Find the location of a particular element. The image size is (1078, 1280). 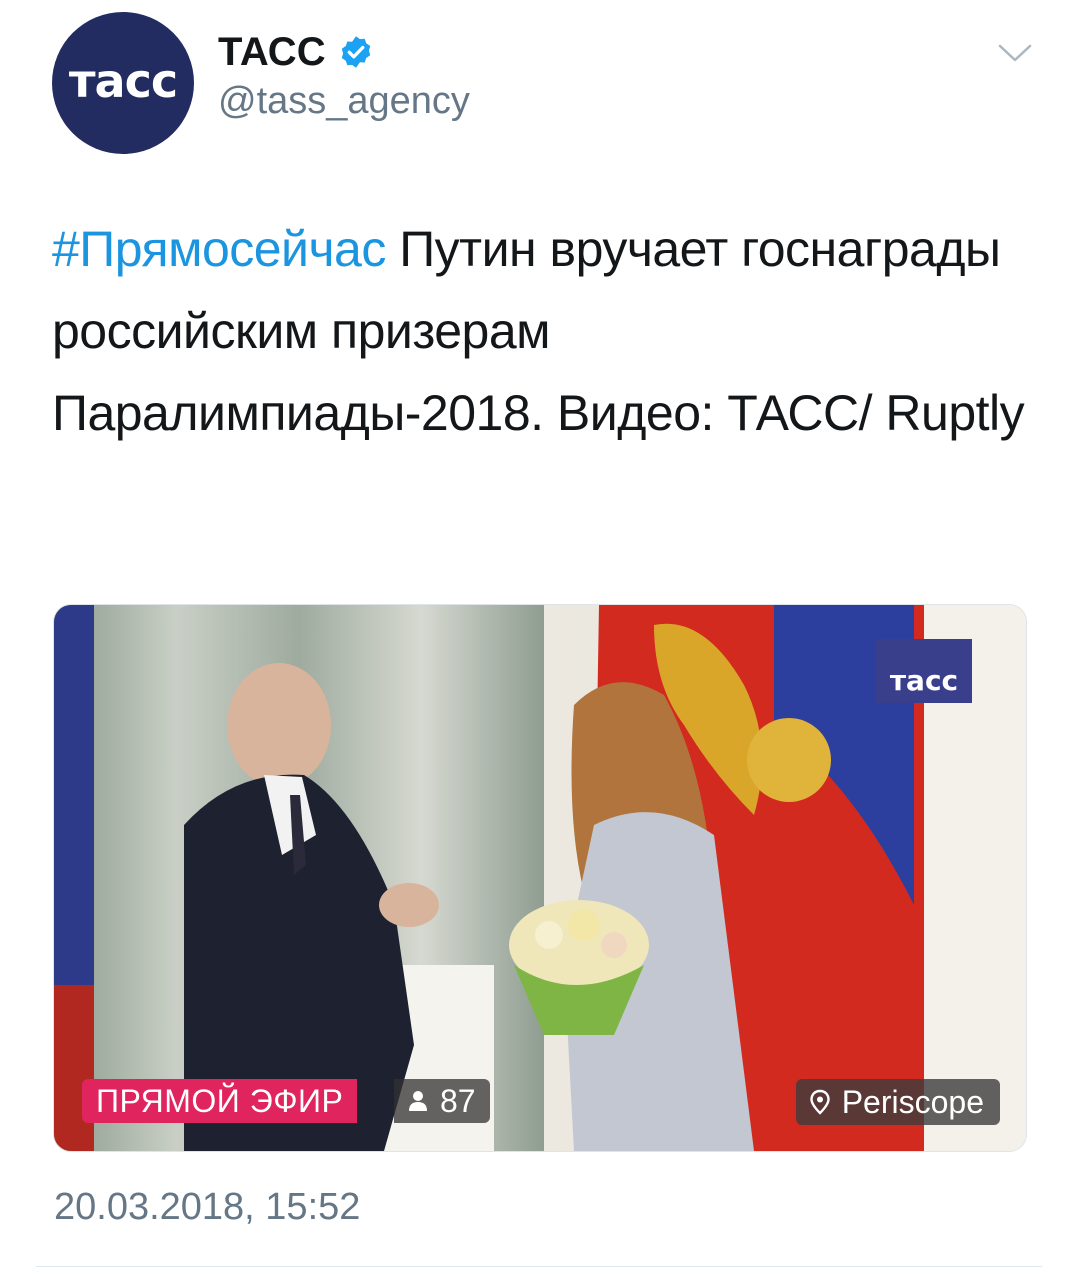

avatar: тасс is located at coordinates (123, 83).